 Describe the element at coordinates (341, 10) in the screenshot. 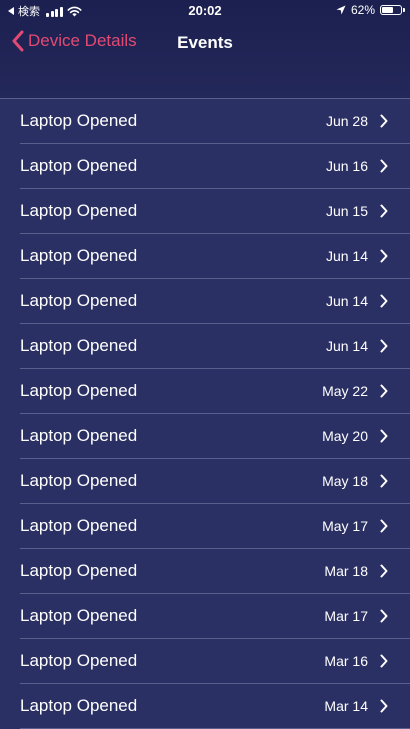

I see `location-arrow-icon` at that location.